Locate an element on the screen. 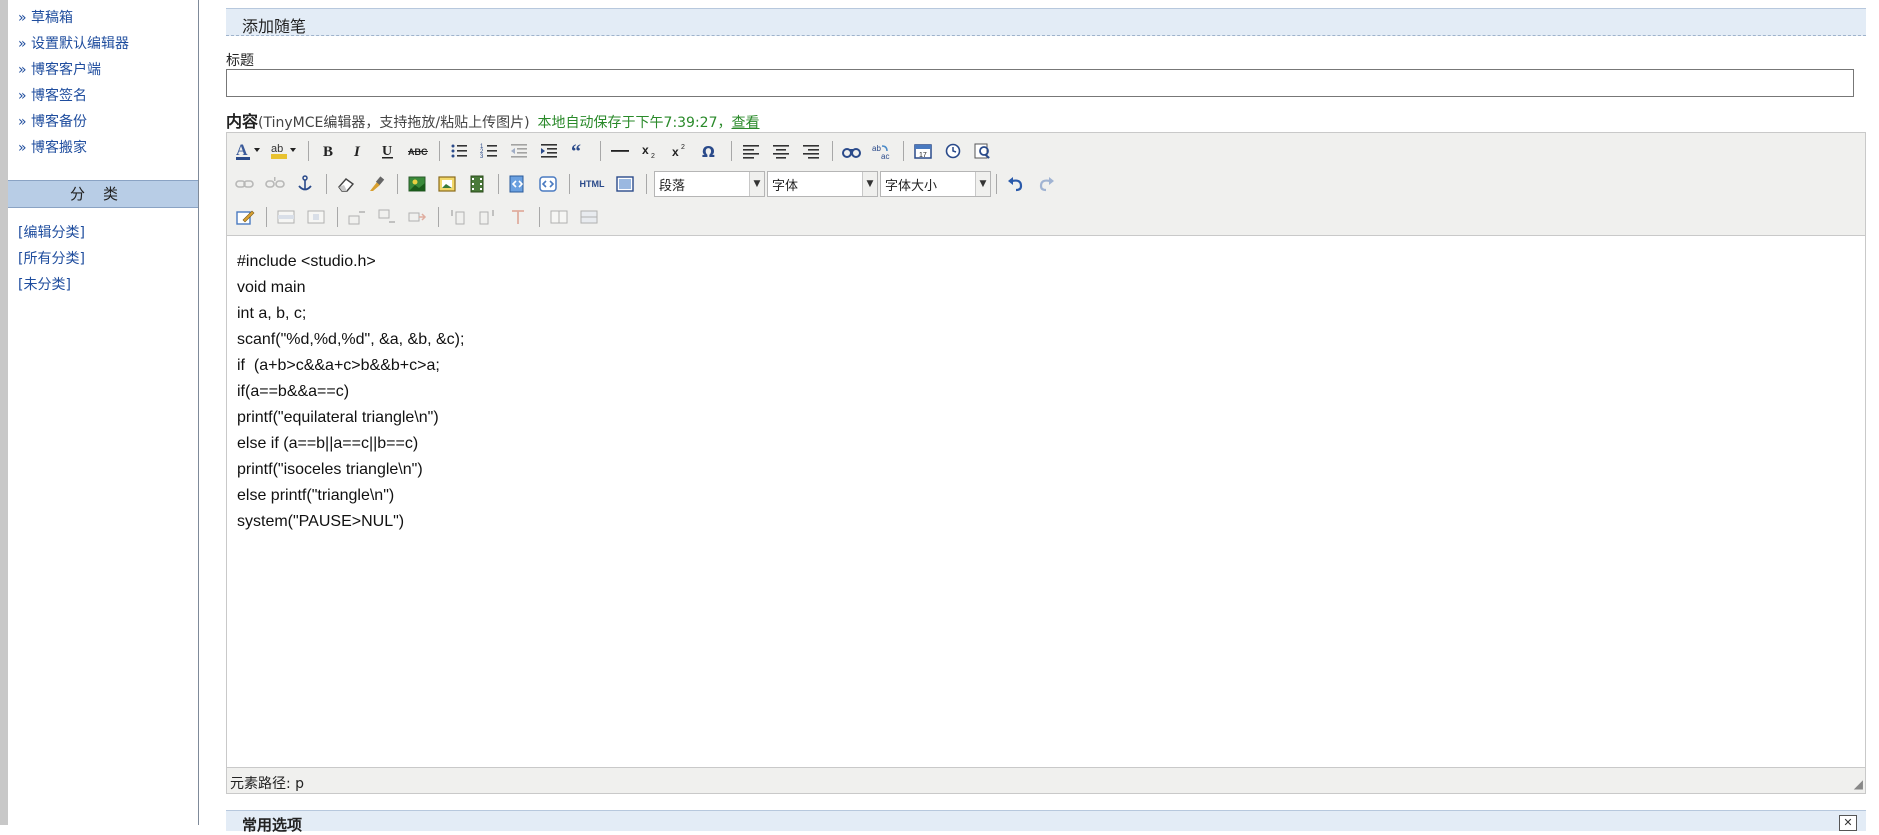  font-family-select-value: 字体 is located at coordinates (785, 186).